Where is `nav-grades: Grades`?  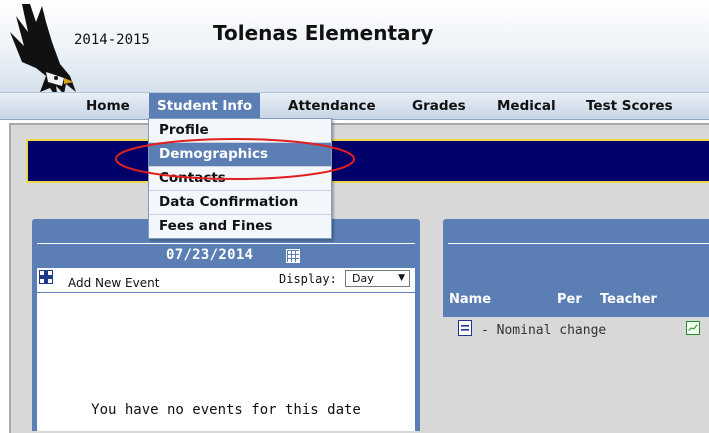 nav-grades: Grades is located at coordinates (439, 106).